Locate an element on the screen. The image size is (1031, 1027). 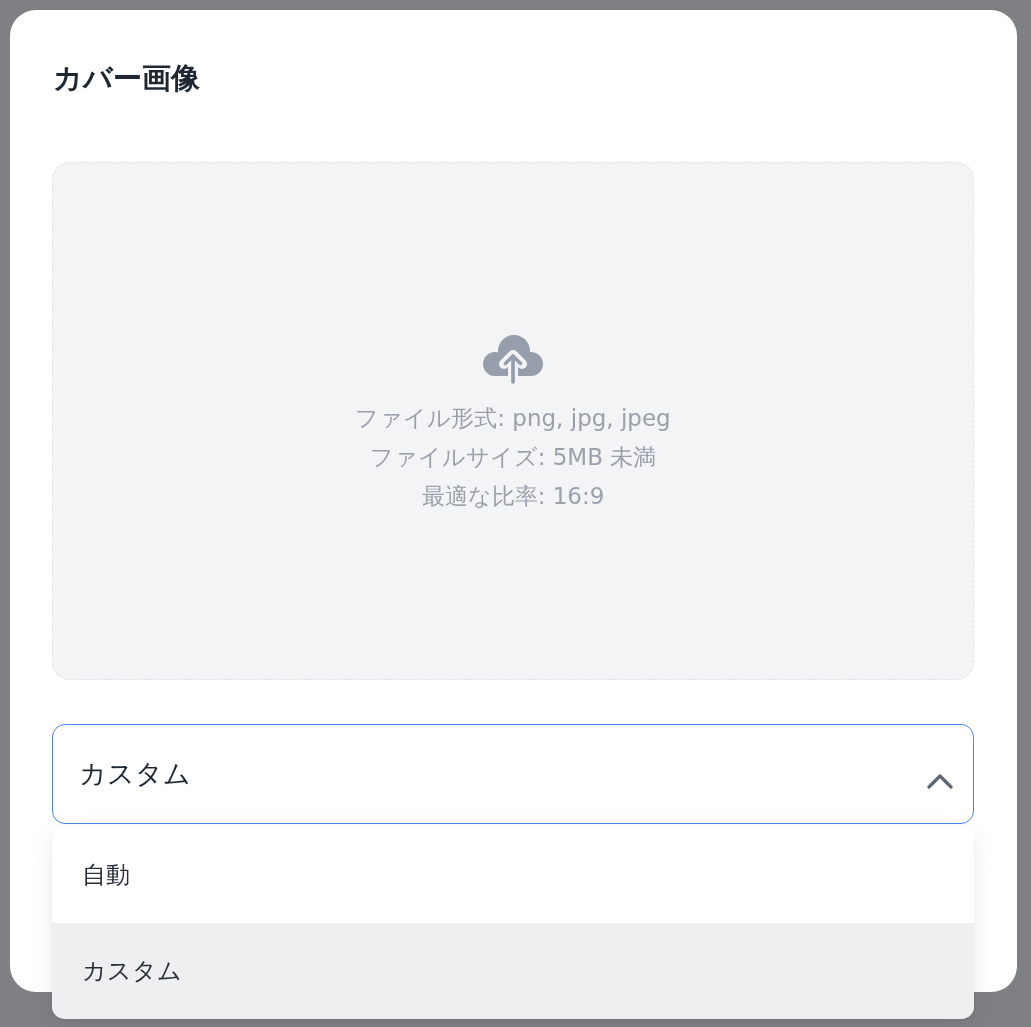
dialog-title: カバー画像 is located at coordinates (127, 78).